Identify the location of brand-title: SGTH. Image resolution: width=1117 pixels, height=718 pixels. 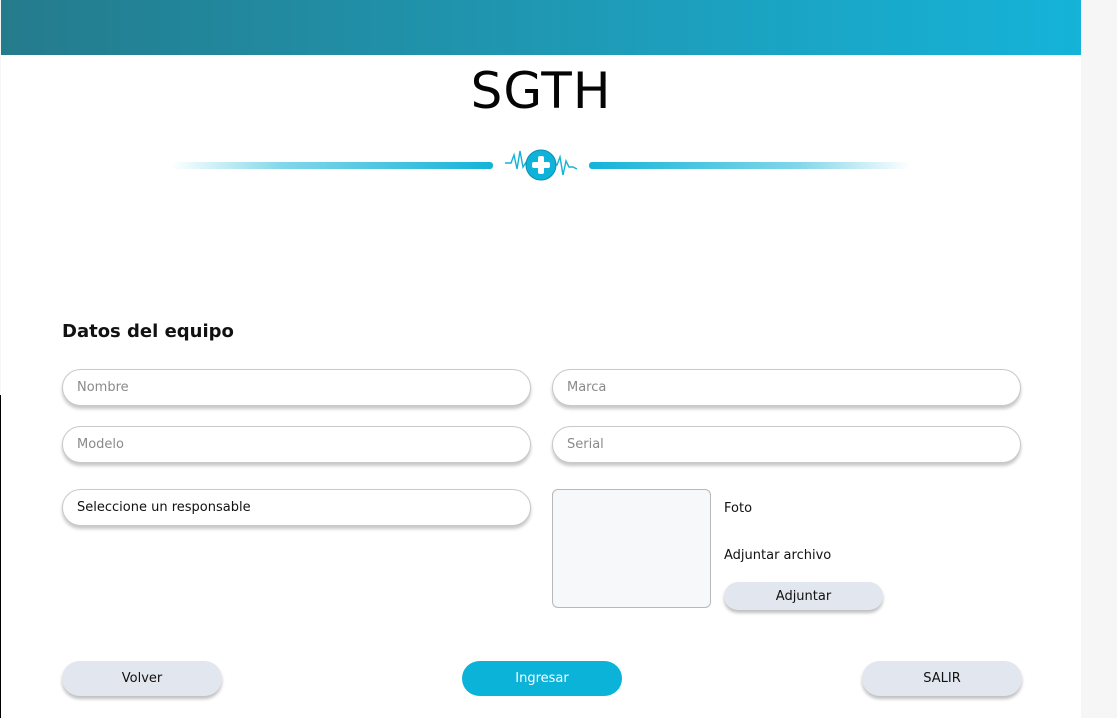
(541, 91).